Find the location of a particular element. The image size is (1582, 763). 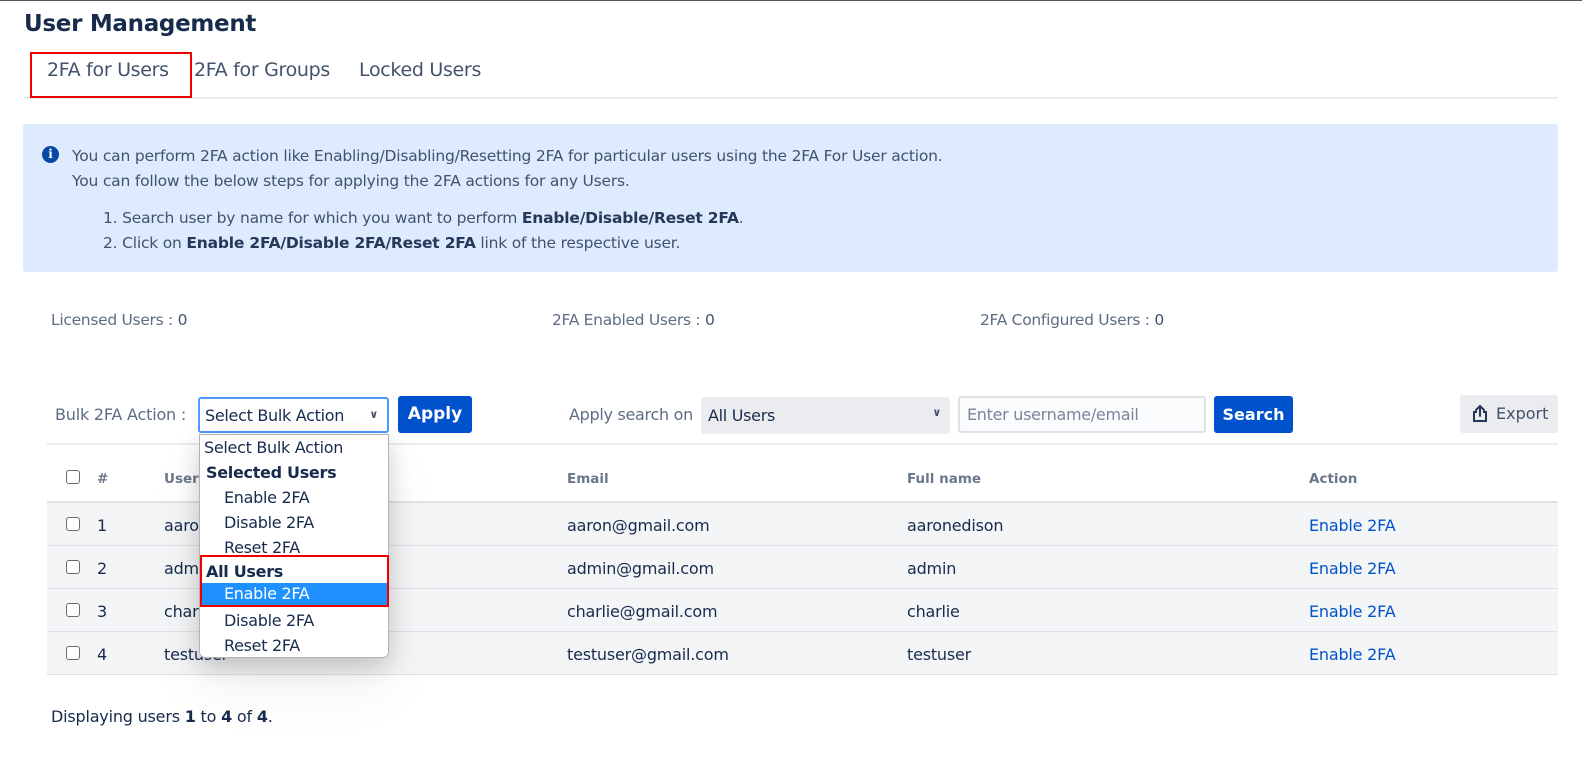

enabled-users-stat: 2FA Enabled Users : 0 is located at coordinates (633, 320).